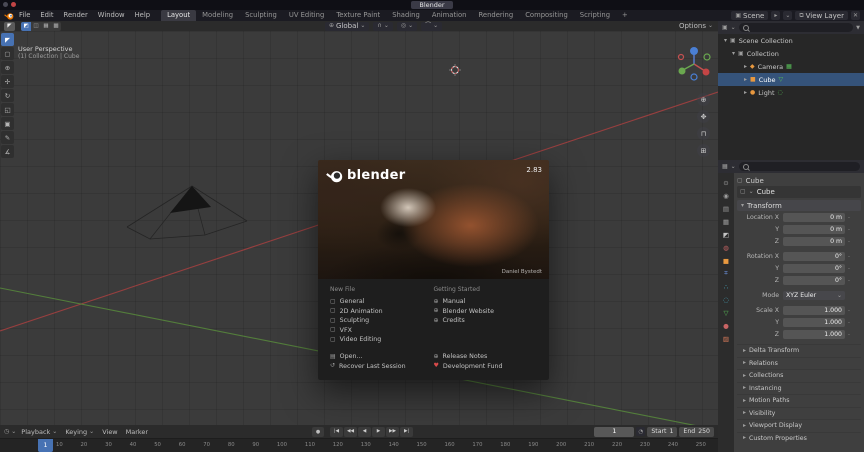  What do you see at coordinates (7, 137) in the screenshot?
I see `toolbar-tool-button: ✎` at bounding box center [7, 137].